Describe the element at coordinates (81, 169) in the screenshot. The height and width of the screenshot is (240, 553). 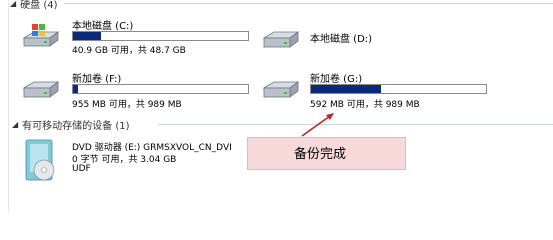
I see `dvd-filesystem: UDF` at that location.